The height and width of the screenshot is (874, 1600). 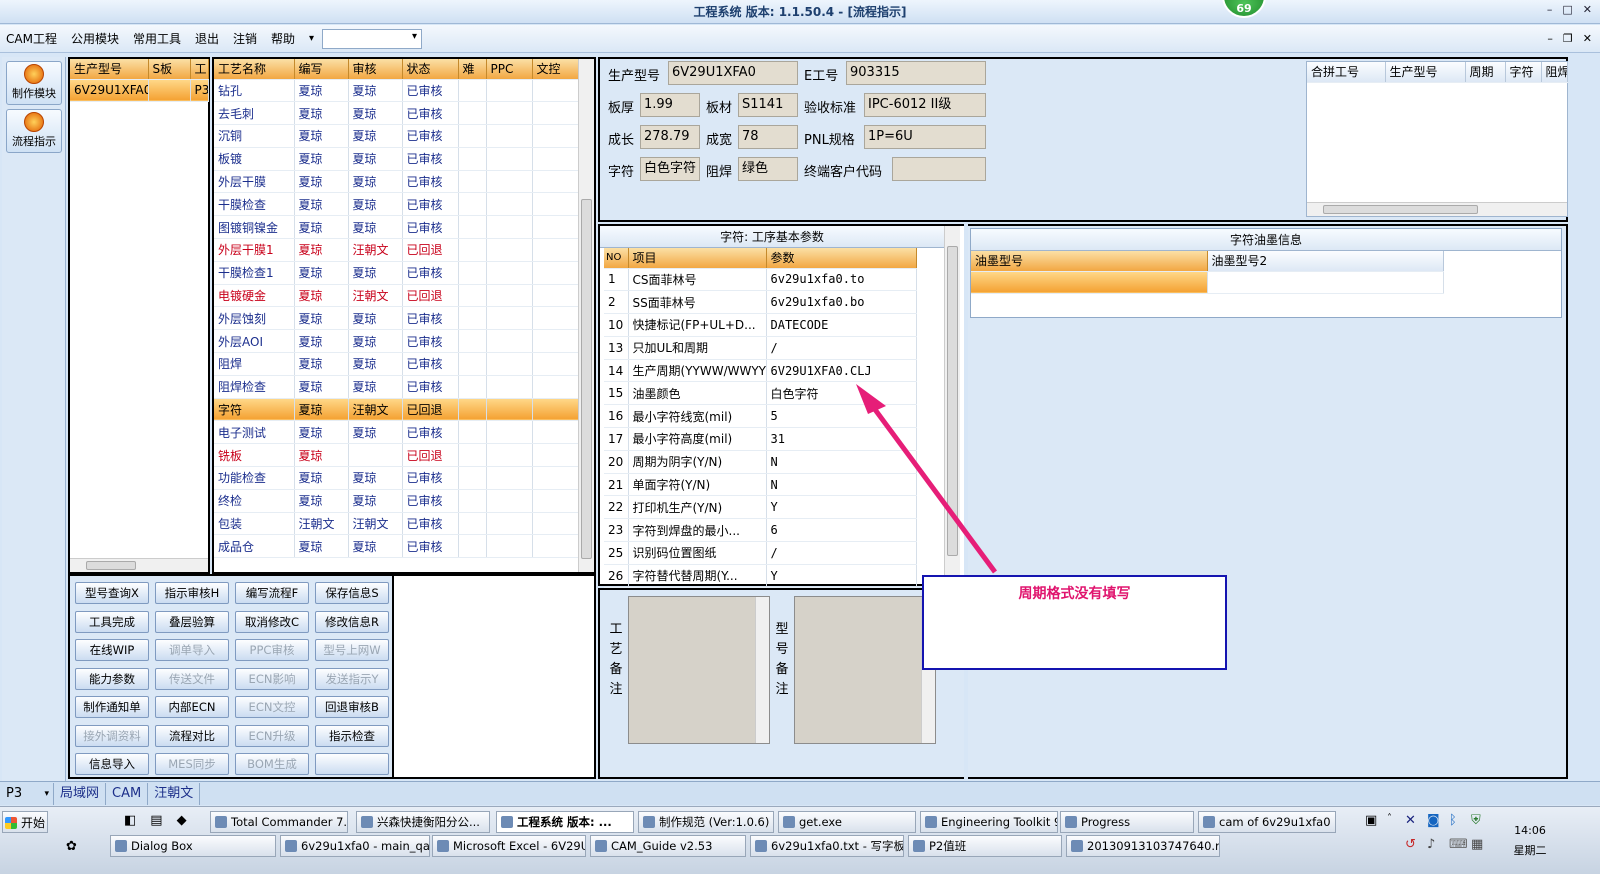 What do you see at coordinates (396, 501) in the screenshot?
I see `table-row: 终检 夏琼 夏琼 已审核` at bounding box center [396, 501].